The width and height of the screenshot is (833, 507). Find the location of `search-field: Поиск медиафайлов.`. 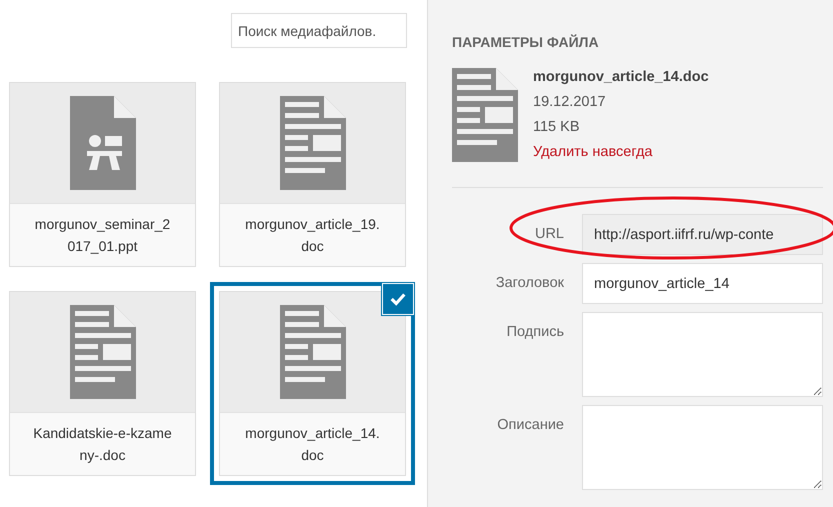

search-field: Поиск медиафайлов. is located at coordinates (319, 30).